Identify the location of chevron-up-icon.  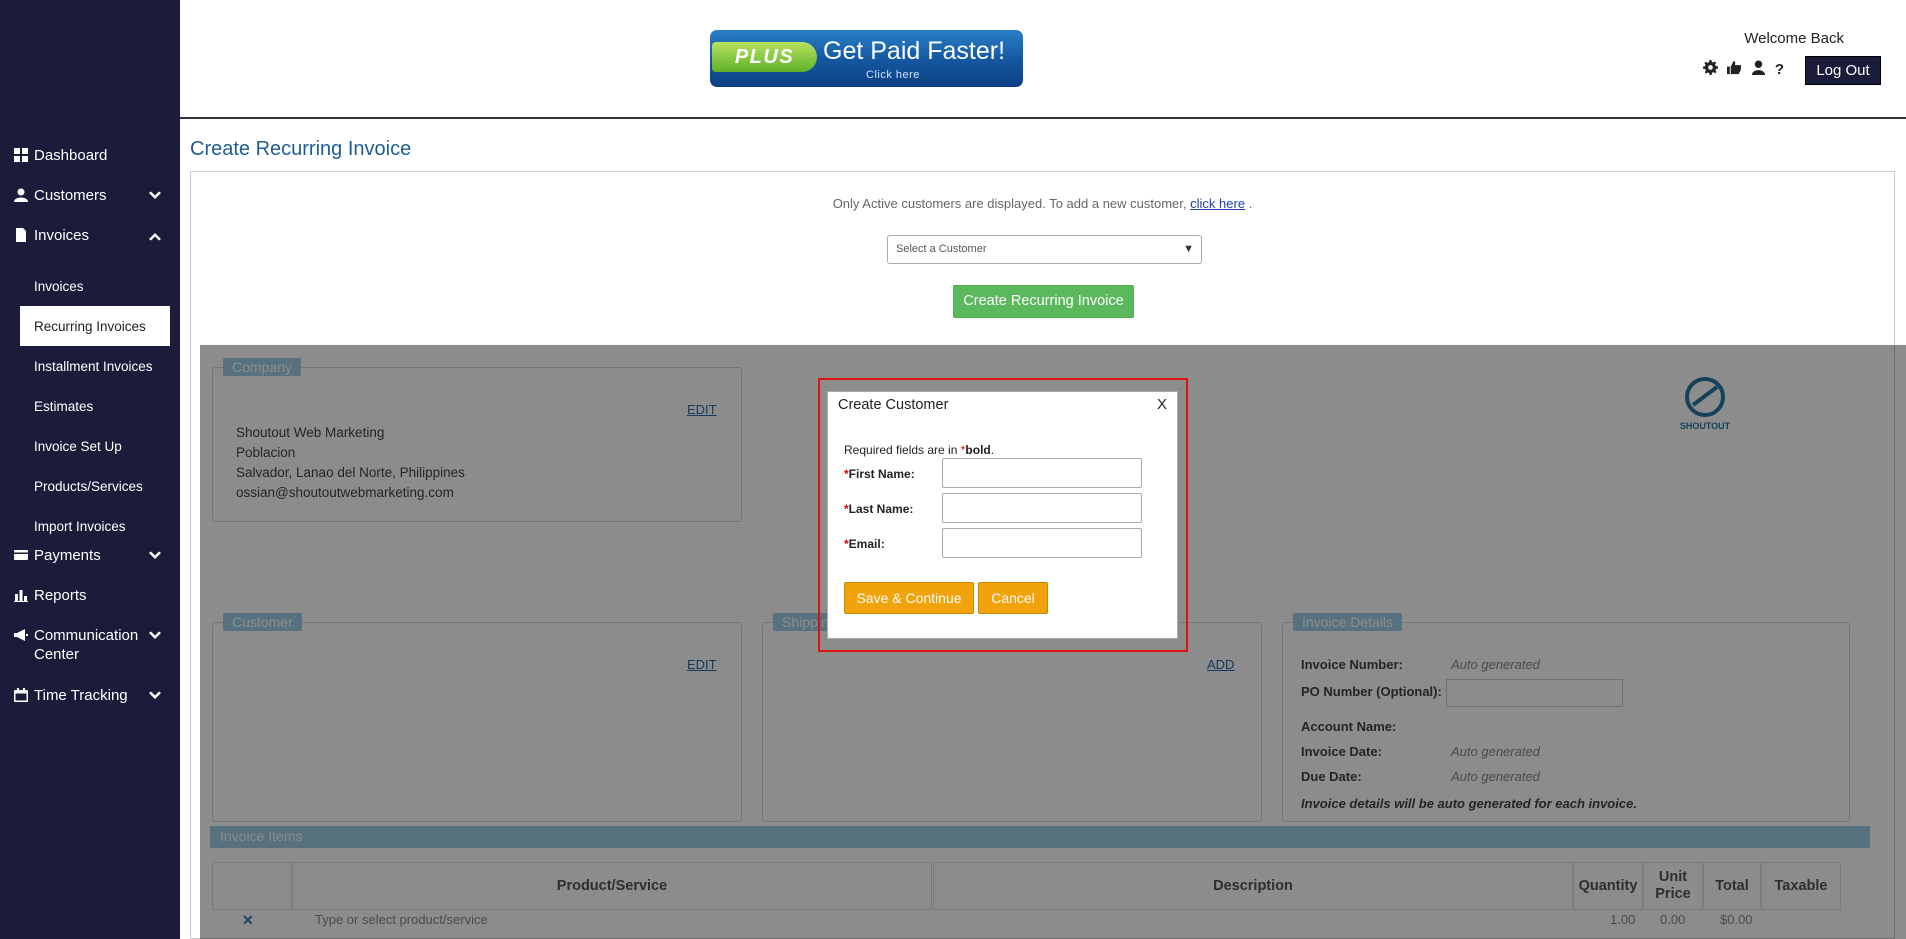
(155, 238).